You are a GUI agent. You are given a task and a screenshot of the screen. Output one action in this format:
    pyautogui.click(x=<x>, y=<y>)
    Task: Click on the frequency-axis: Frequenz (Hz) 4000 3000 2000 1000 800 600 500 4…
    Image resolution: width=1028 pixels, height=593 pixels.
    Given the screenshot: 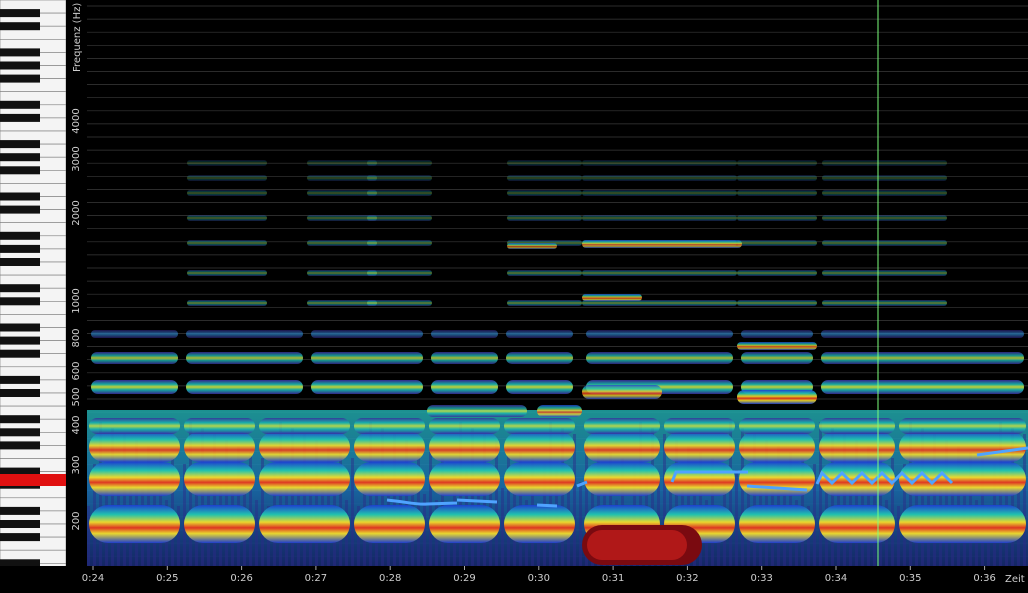 What is the action you would take?
    pyautogui.click(x=76, y=283)
    